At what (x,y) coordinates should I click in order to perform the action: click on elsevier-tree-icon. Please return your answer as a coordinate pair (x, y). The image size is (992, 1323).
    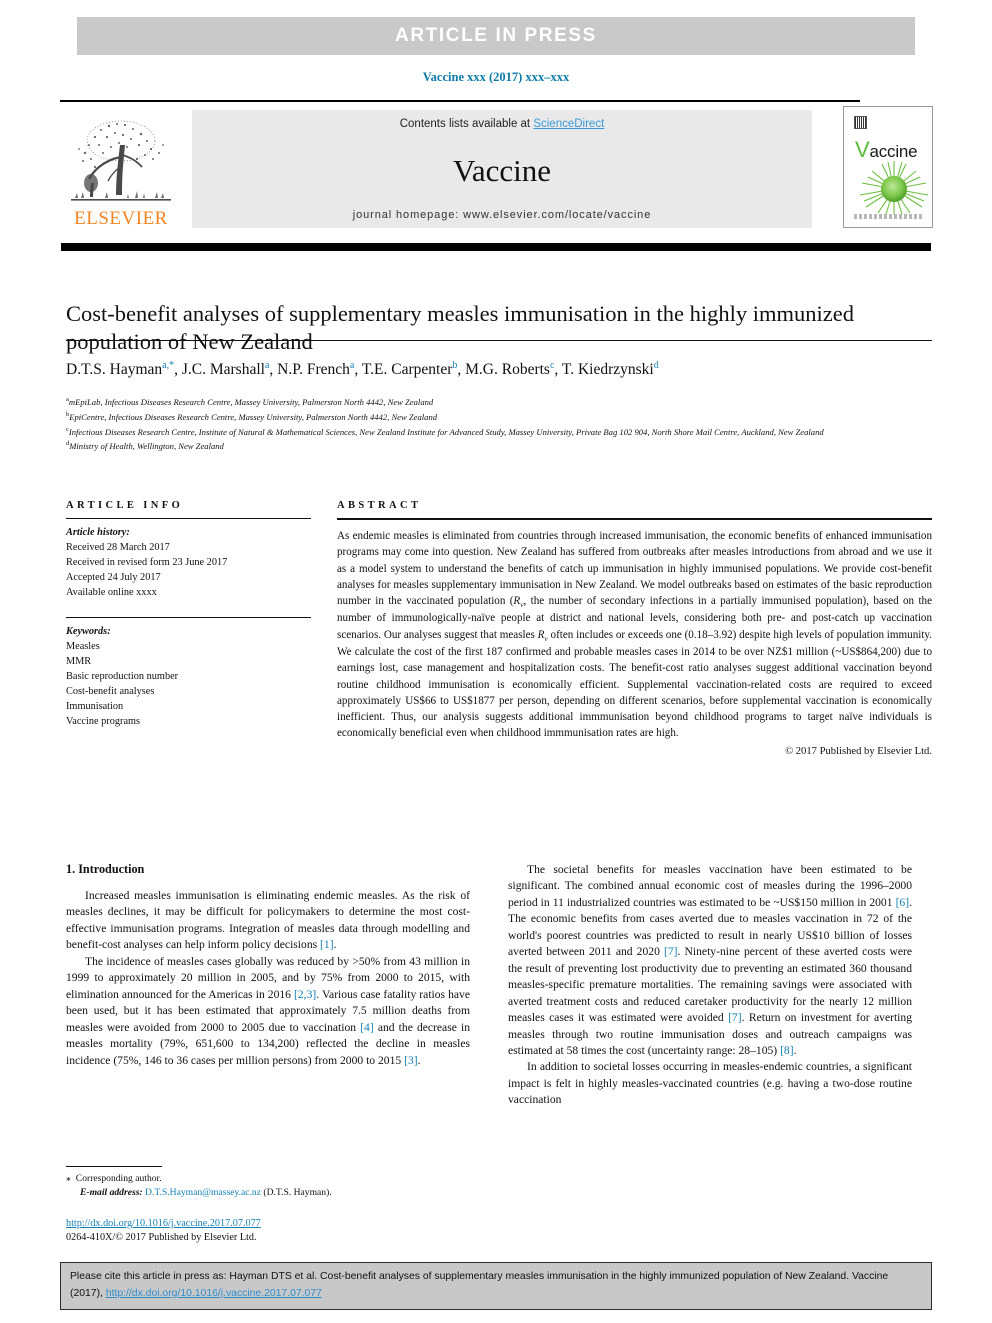
    Looking at the image, I should click on (121, 160).